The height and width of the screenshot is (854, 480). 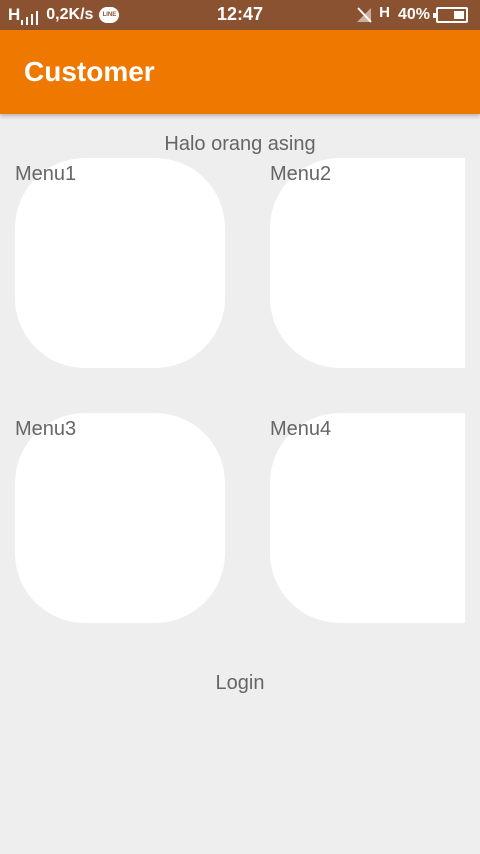 I want to click on menu4-card, so click(x=367, y=518).